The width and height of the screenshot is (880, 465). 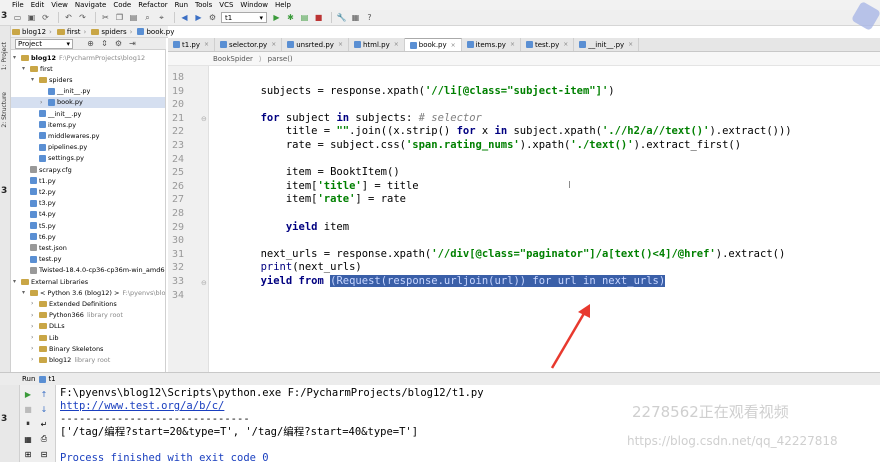 I want to click on tab-t1-py: t1.py ×, so click(x=192, y=44).